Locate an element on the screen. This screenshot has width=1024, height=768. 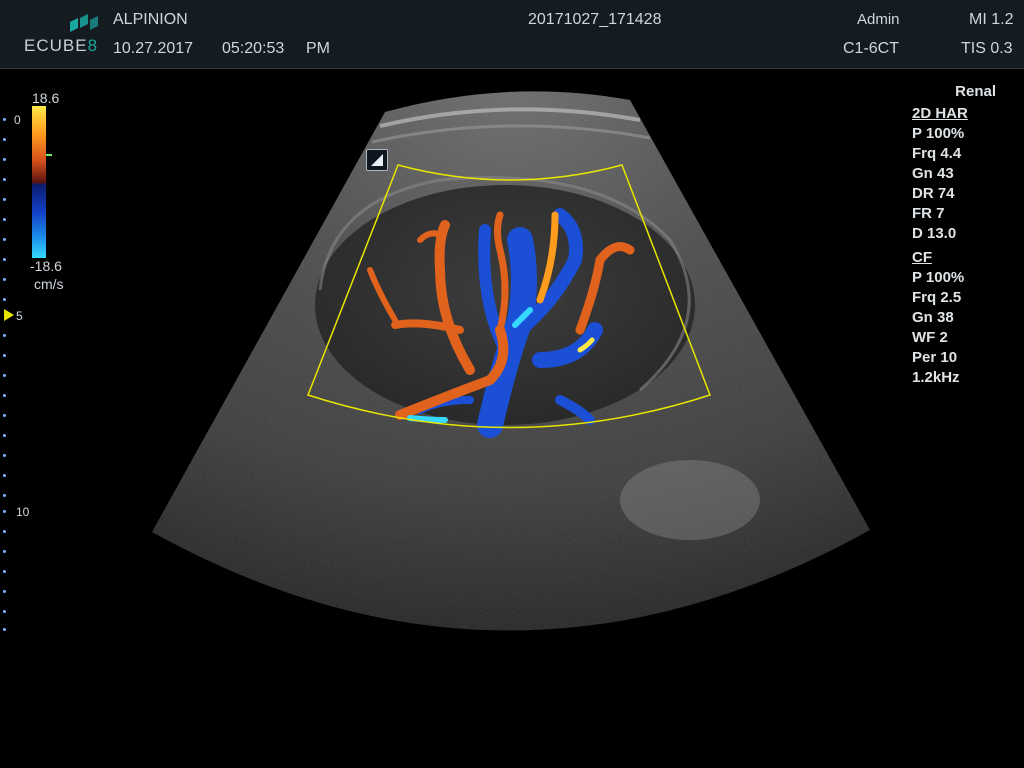
mode-2d-param: D 13.0 is located at coordinates (934, 233).